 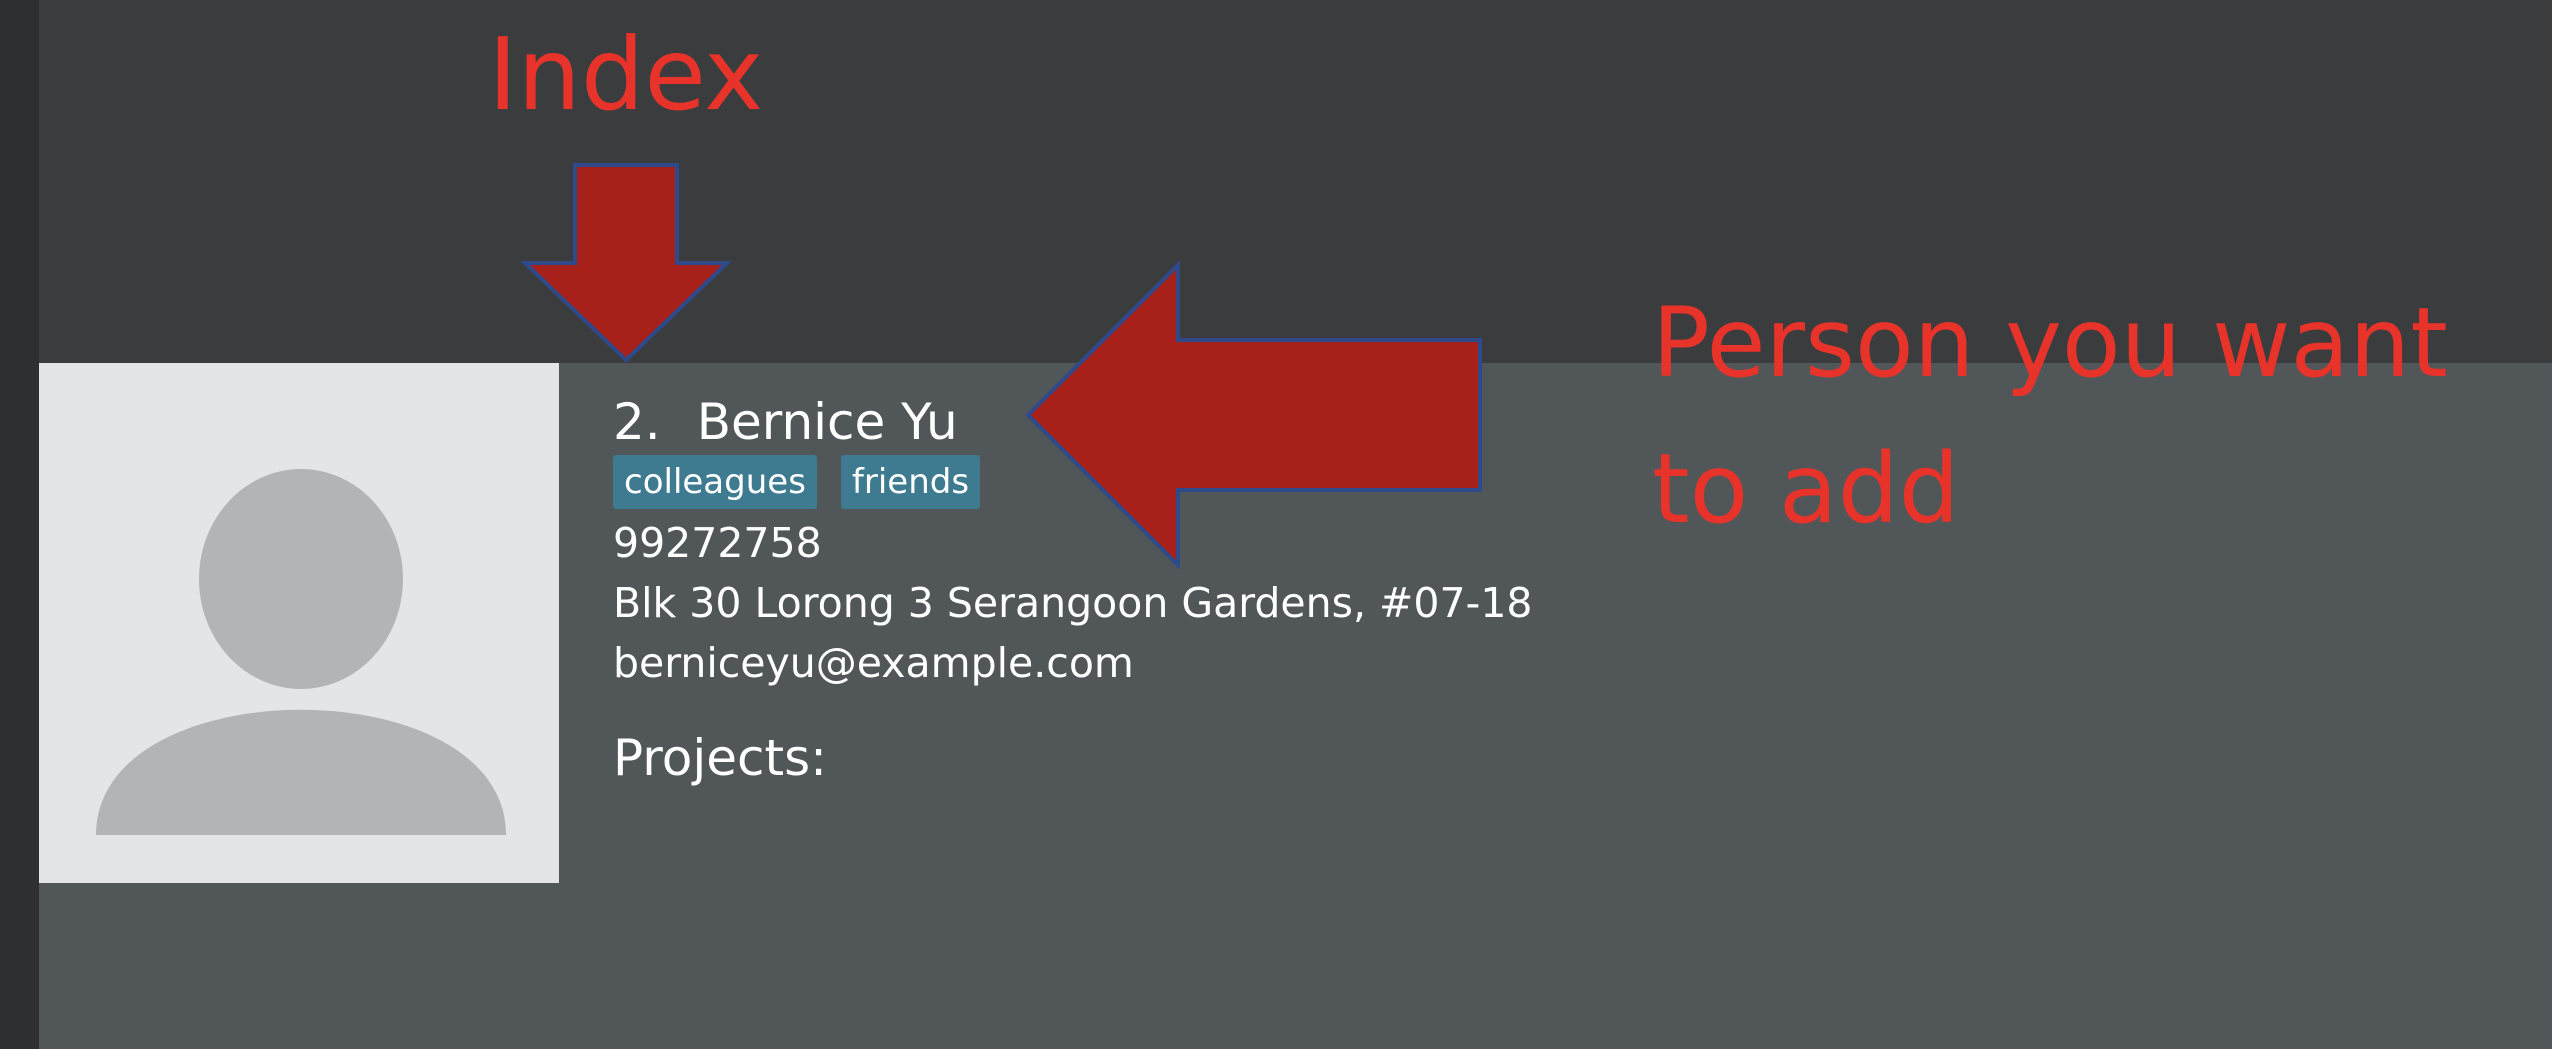 What do you see at coordinates (910, 482) in the screenshot?
I see `tag-friends: friends` at bounding box center [910, 482].